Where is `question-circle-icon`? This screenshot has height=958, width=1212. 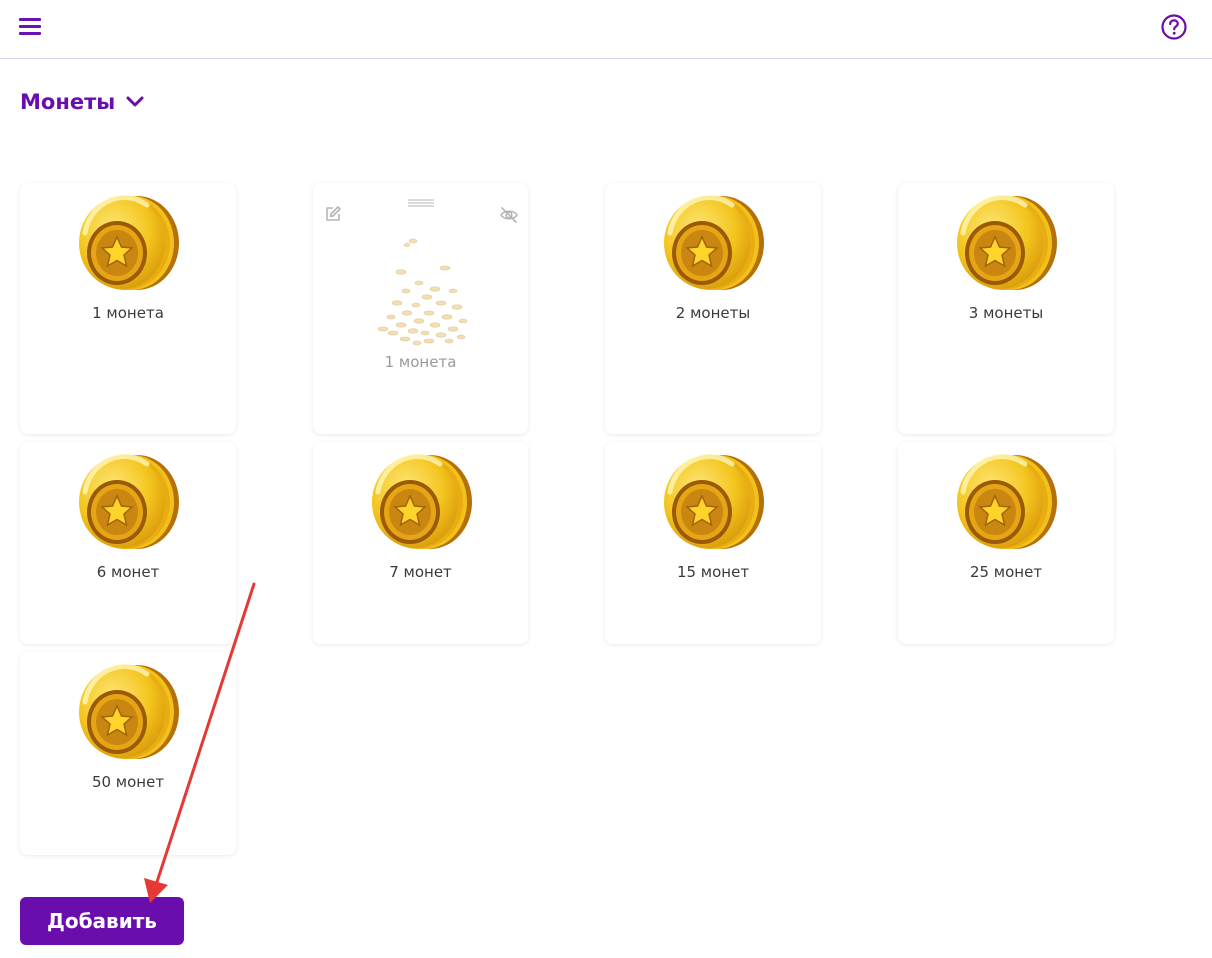
question-circle-icon is located at coordinates (1174, 27).